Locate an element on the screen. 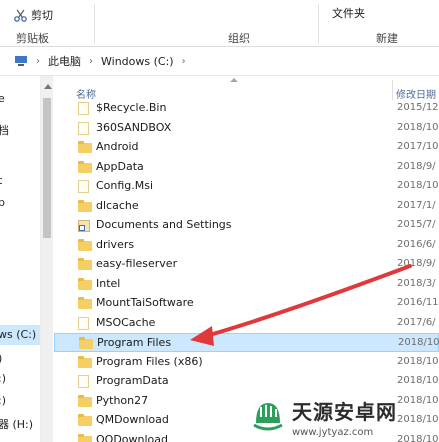 This screenshot has height=442, width=439. sidebar-item: t is located at coordinates (1, 180).